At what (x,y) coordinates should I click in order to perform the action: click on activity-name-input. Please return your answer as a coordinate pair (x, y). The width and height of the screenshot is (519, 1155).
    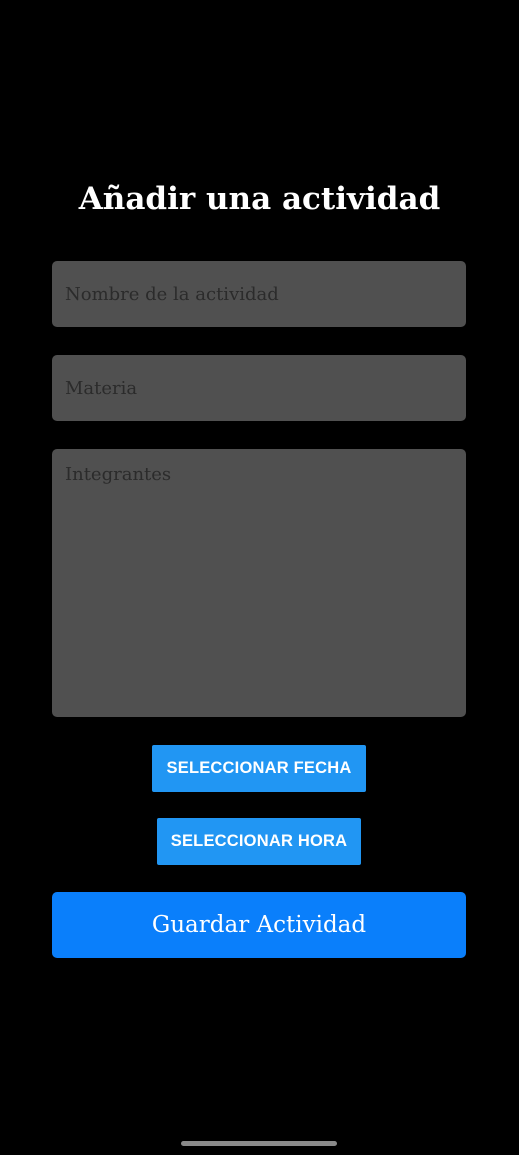
    Looking at the image, I should click on (259, 294).